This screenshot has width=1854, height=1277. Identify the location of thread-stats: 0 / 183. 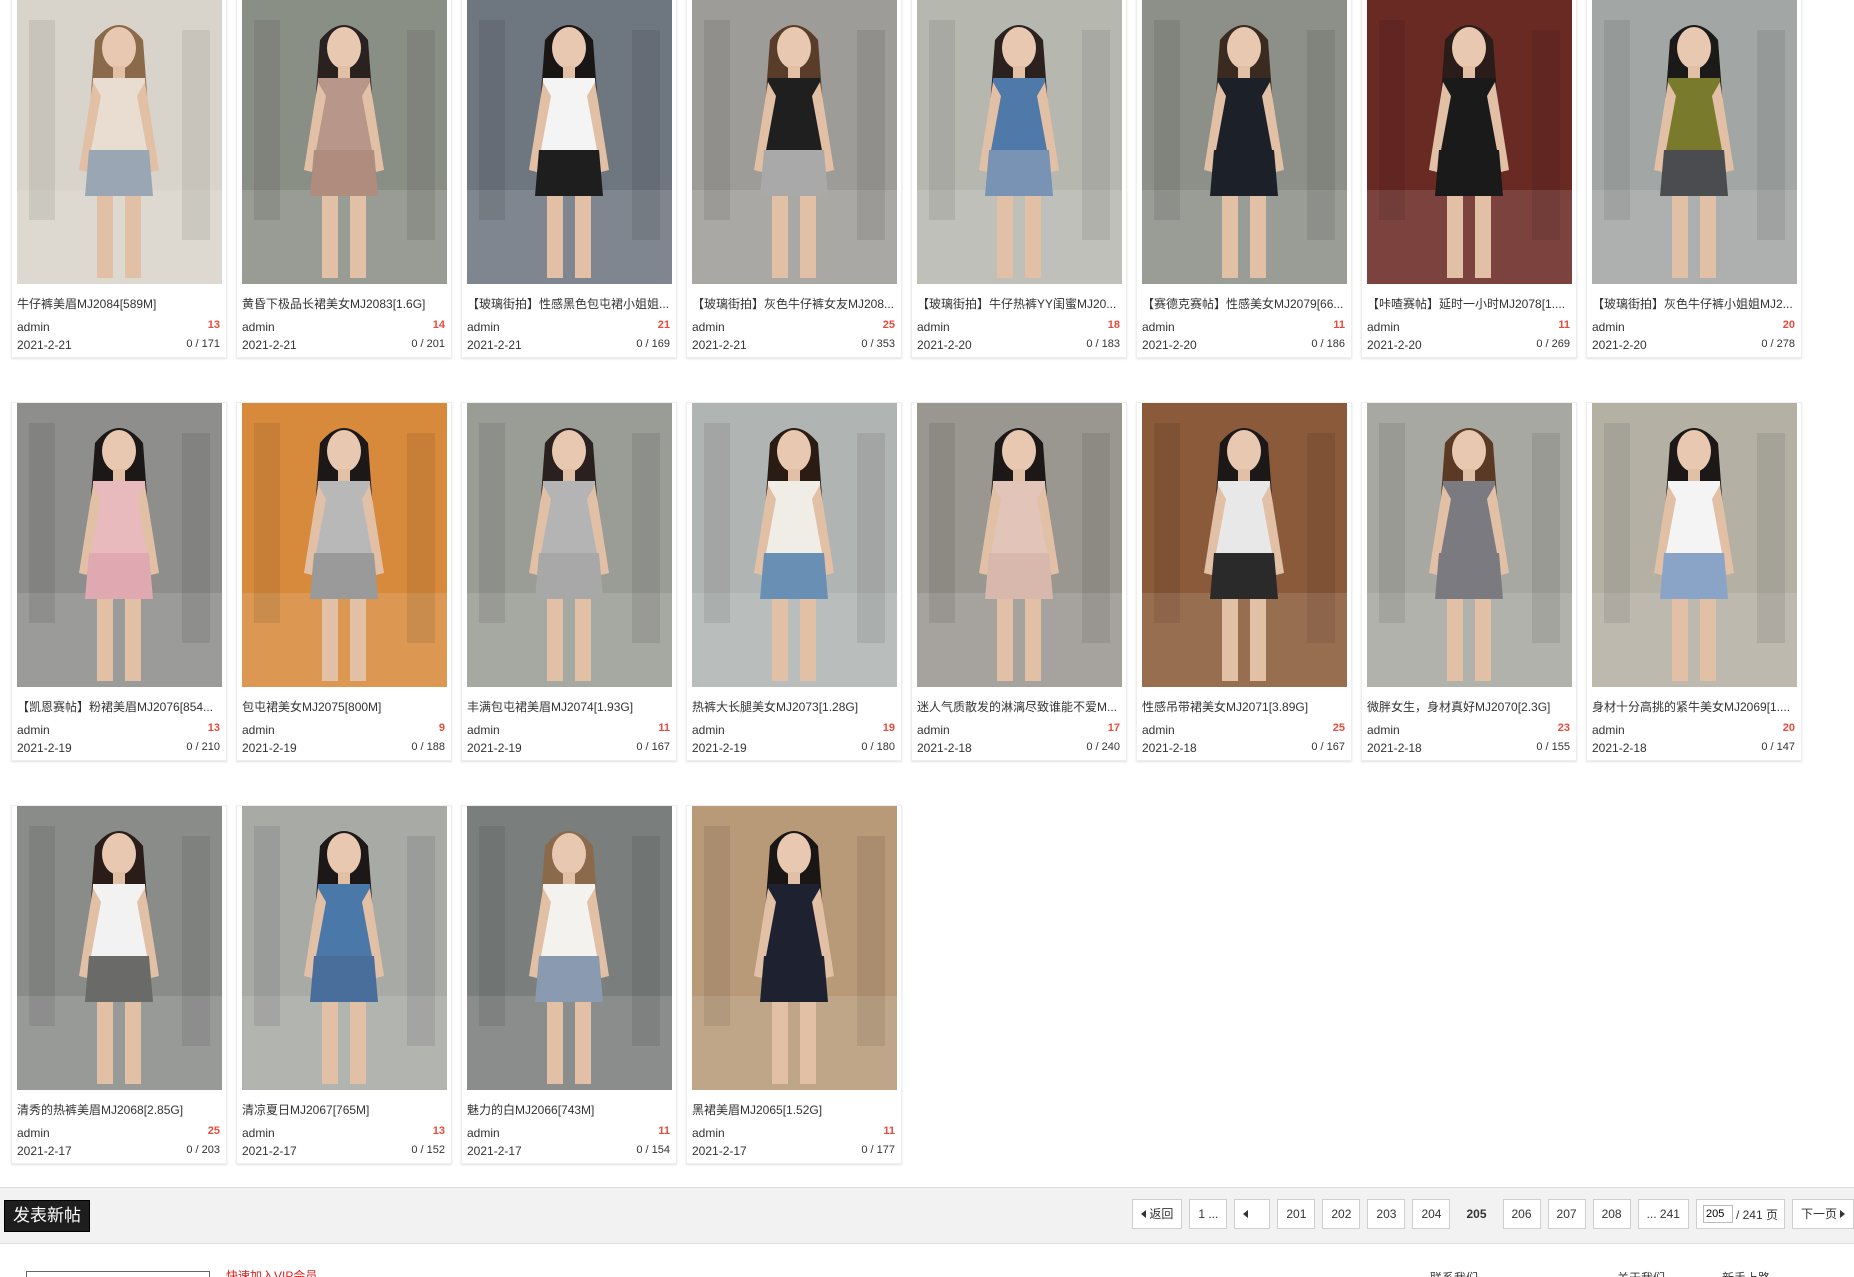
(1103, 344).